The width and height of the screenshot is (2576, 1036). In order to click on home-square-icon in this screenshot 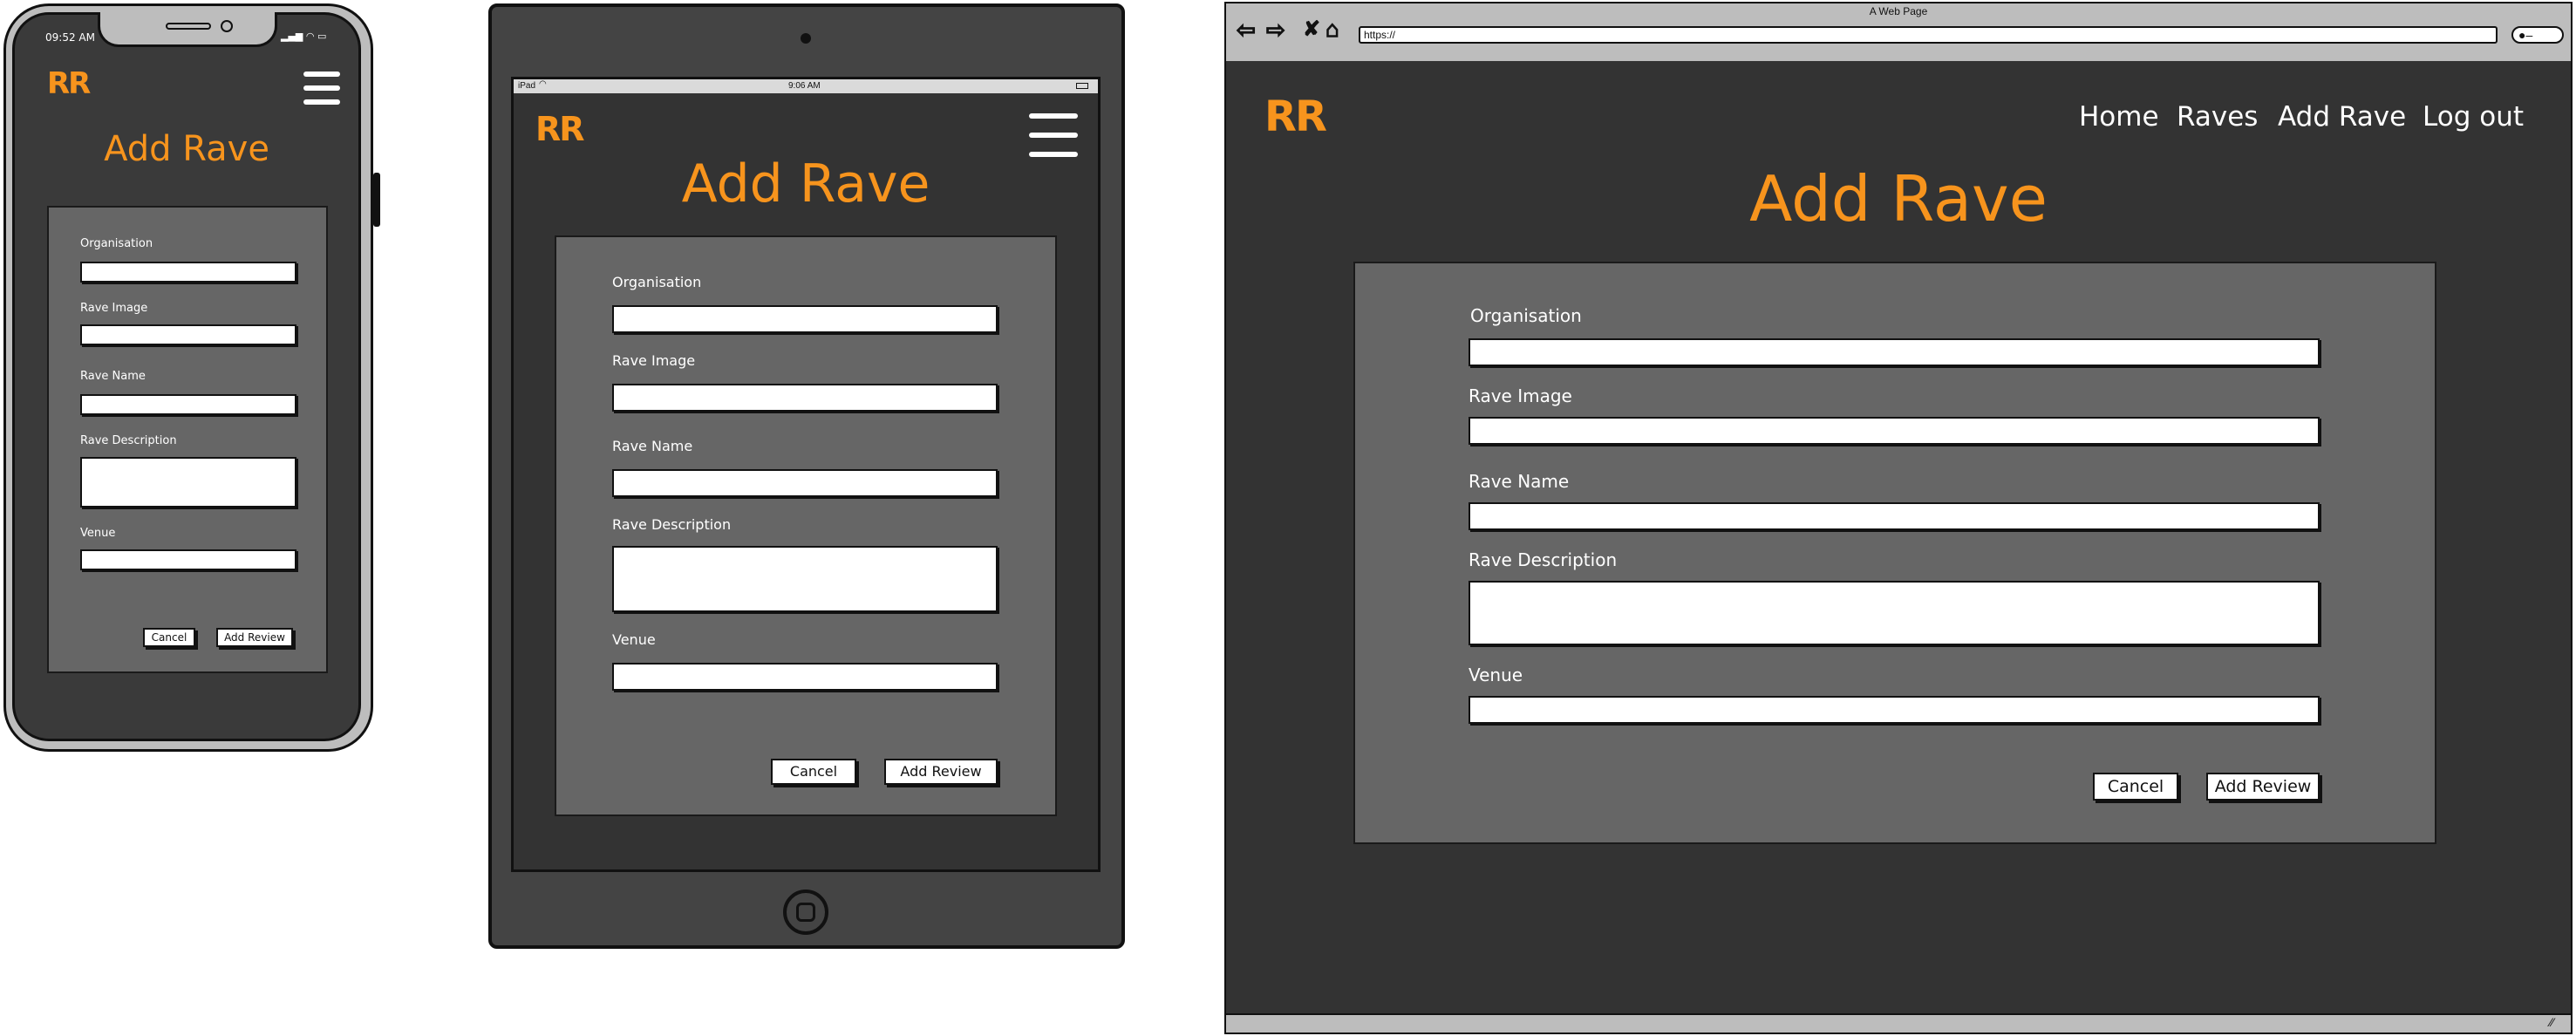, I will do `click(806, 912)`.